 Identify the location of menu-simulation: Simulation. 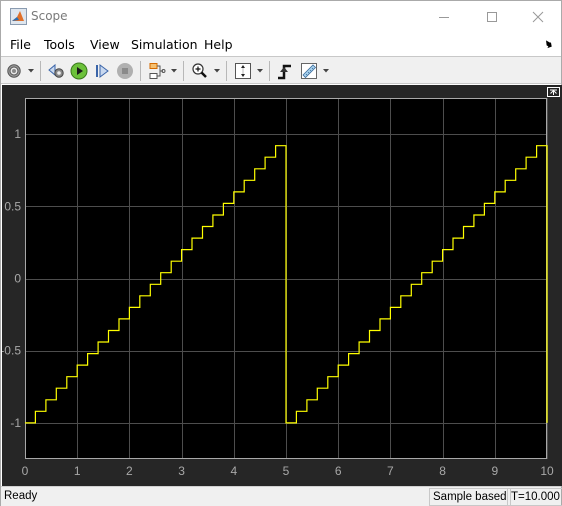
(164, 44).